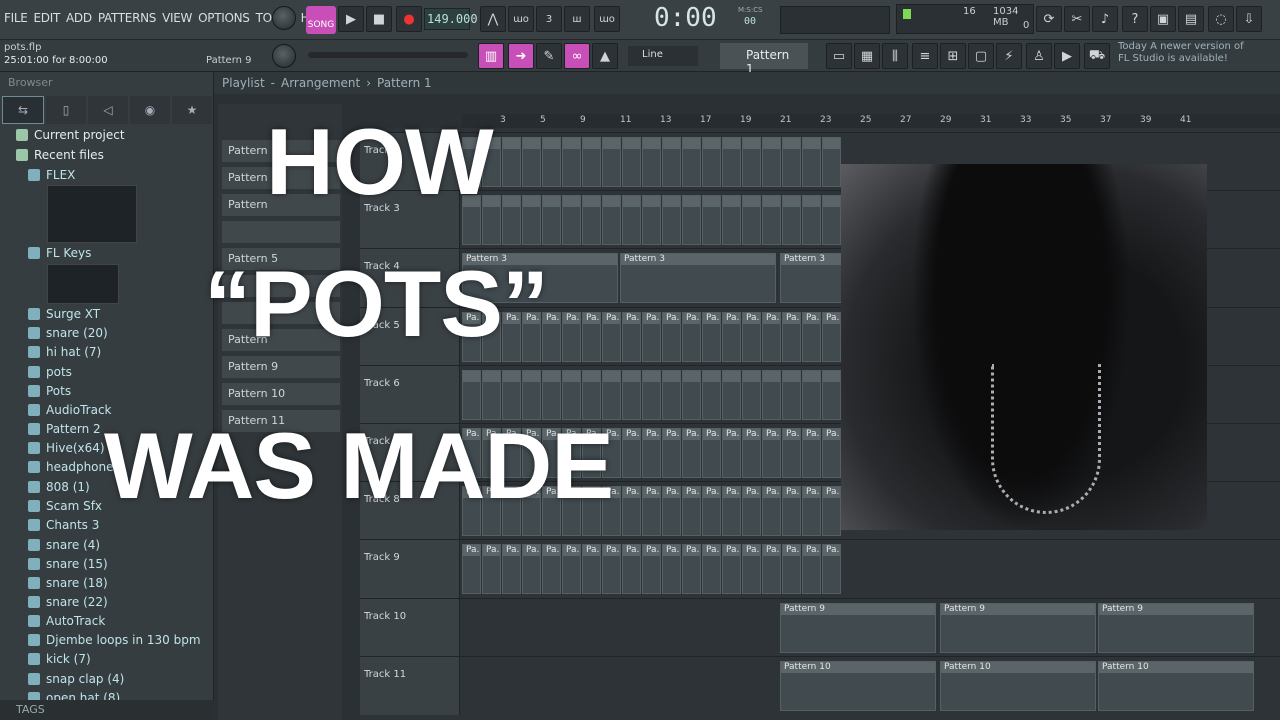 The width and height of the screenshot is (1280, 720). I want to click on wait-input-icon: ɯo, so click(521, 19).